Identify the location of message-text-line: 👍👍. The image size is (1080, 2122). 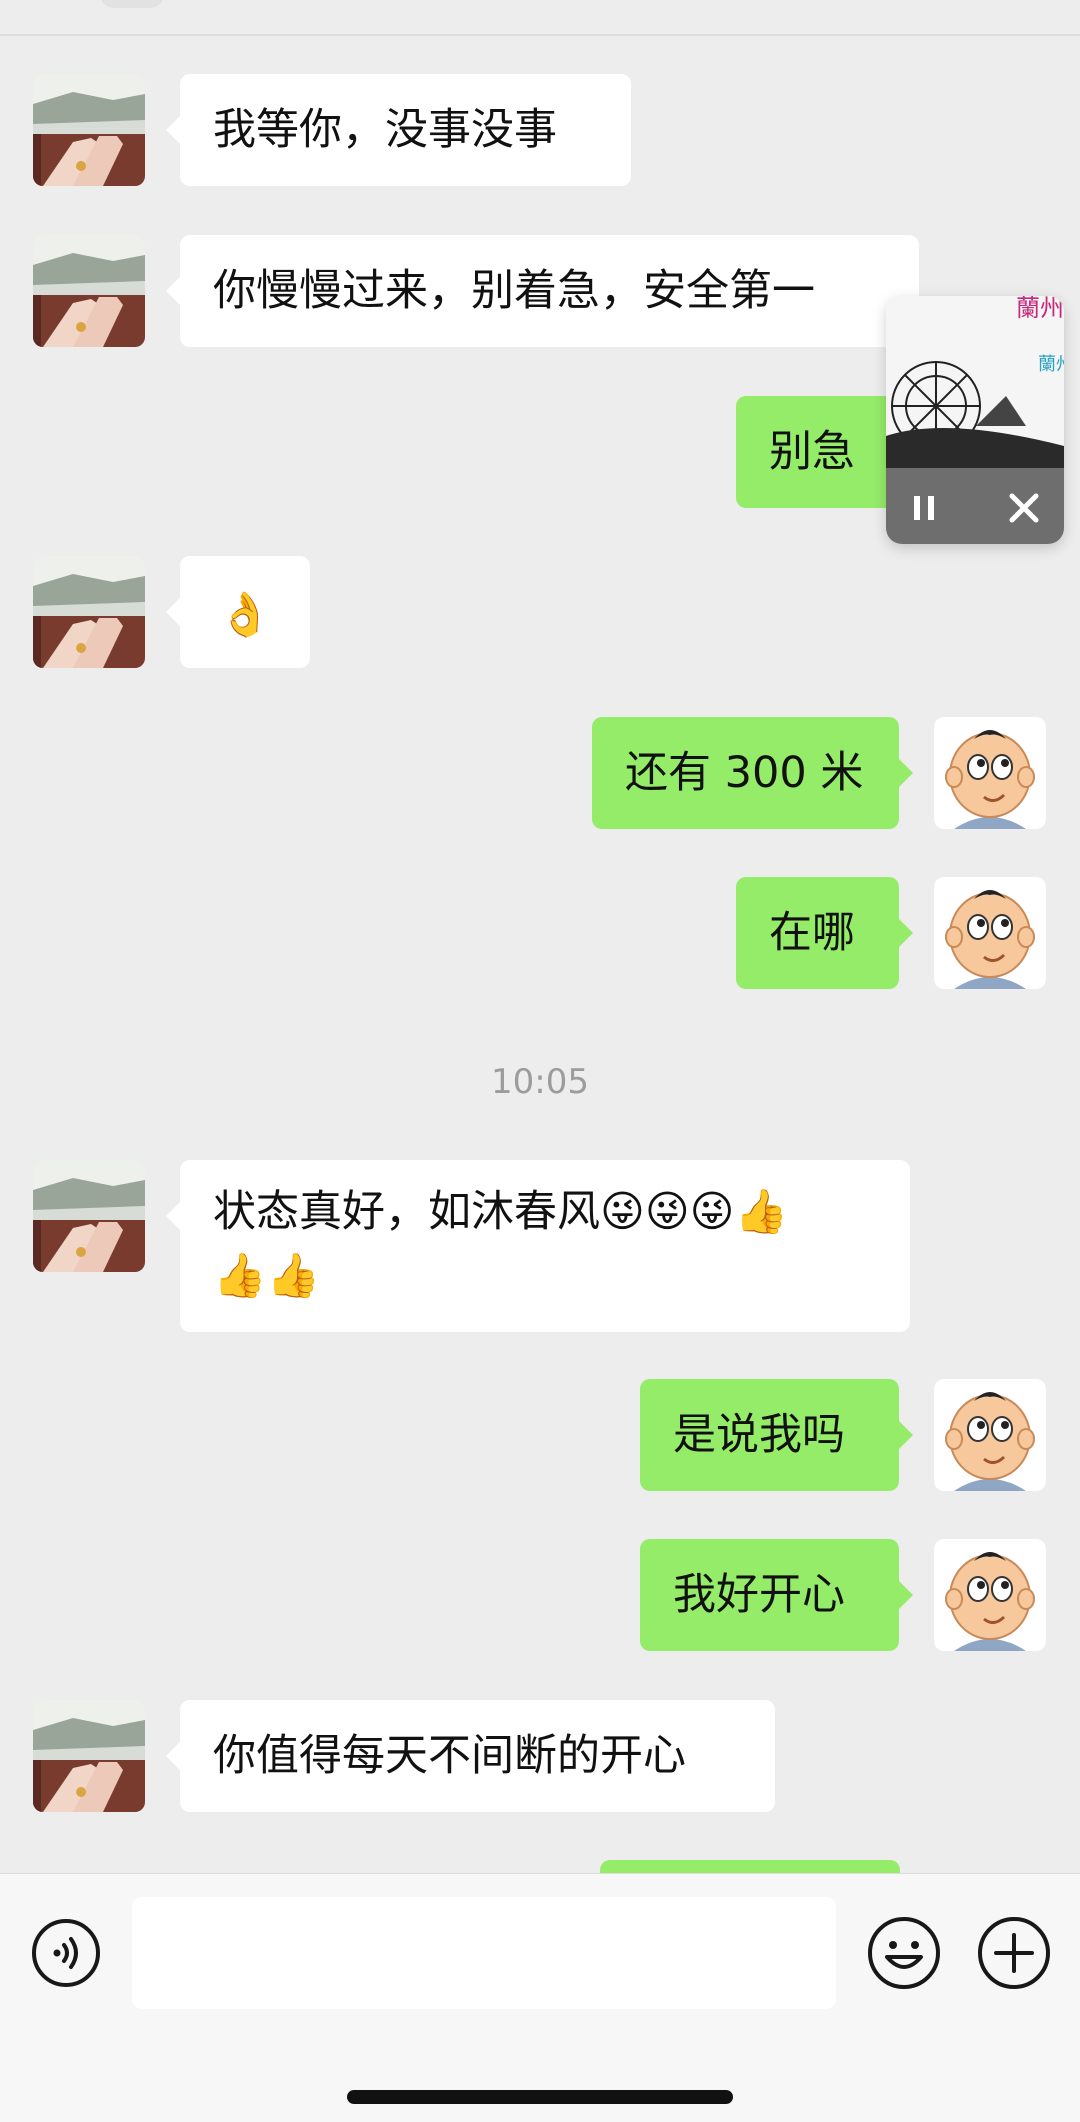
(267, 1276).